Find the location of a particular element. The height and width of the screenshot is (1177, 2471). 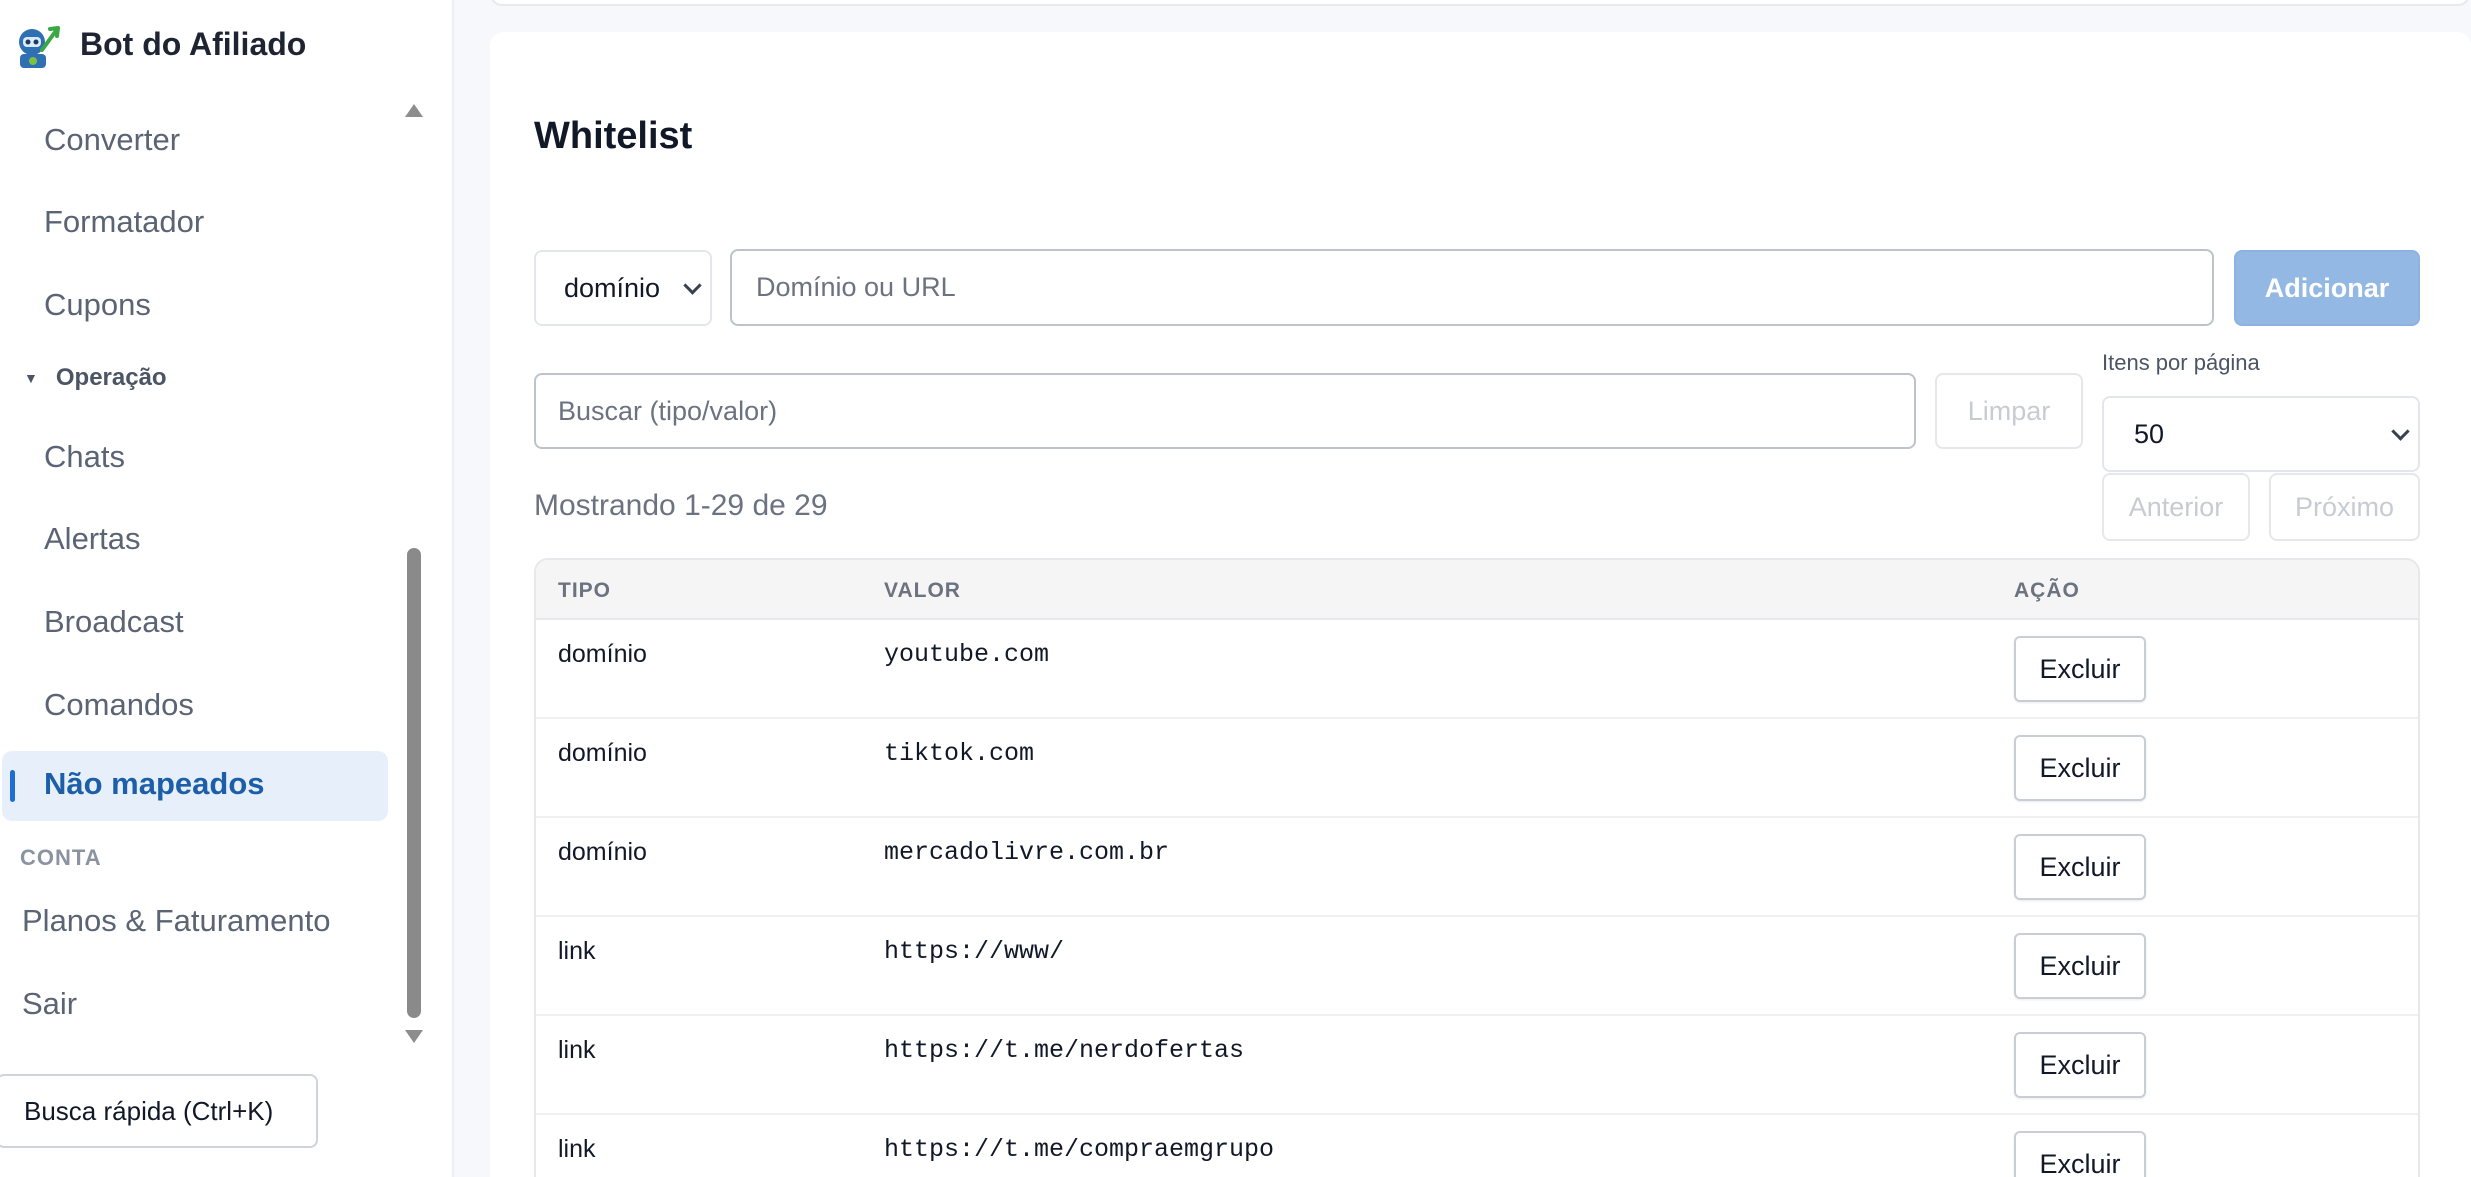

pagination-summary: Mostrando 1-29 de 29 is located at coordinates (681, 505).